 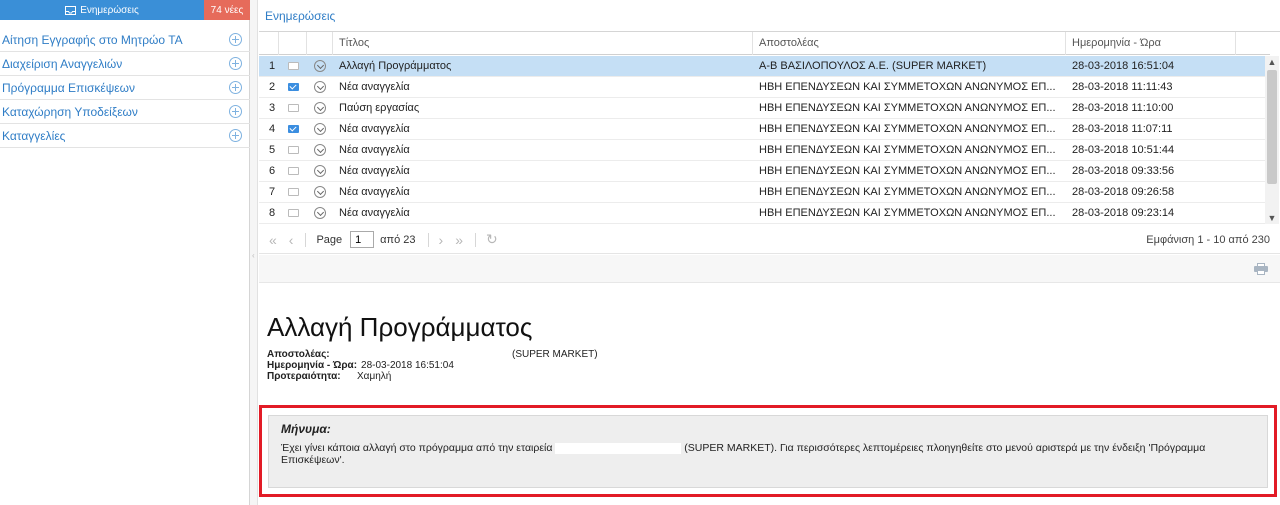 I want to click on column-header-sender: Αποστολέας, so click(x=909, y=43).